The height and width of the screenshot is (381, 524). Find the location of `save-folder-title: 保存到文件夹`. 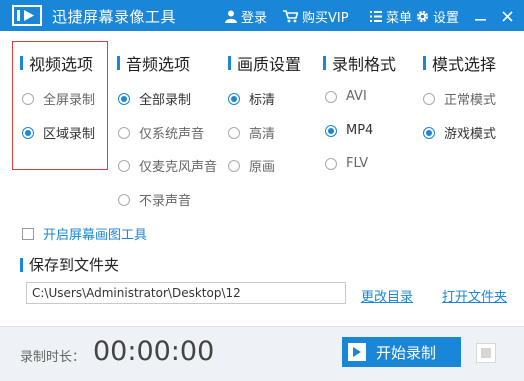

save-folder-title: 保存到文件夹 is located at coordinates (74, 265).